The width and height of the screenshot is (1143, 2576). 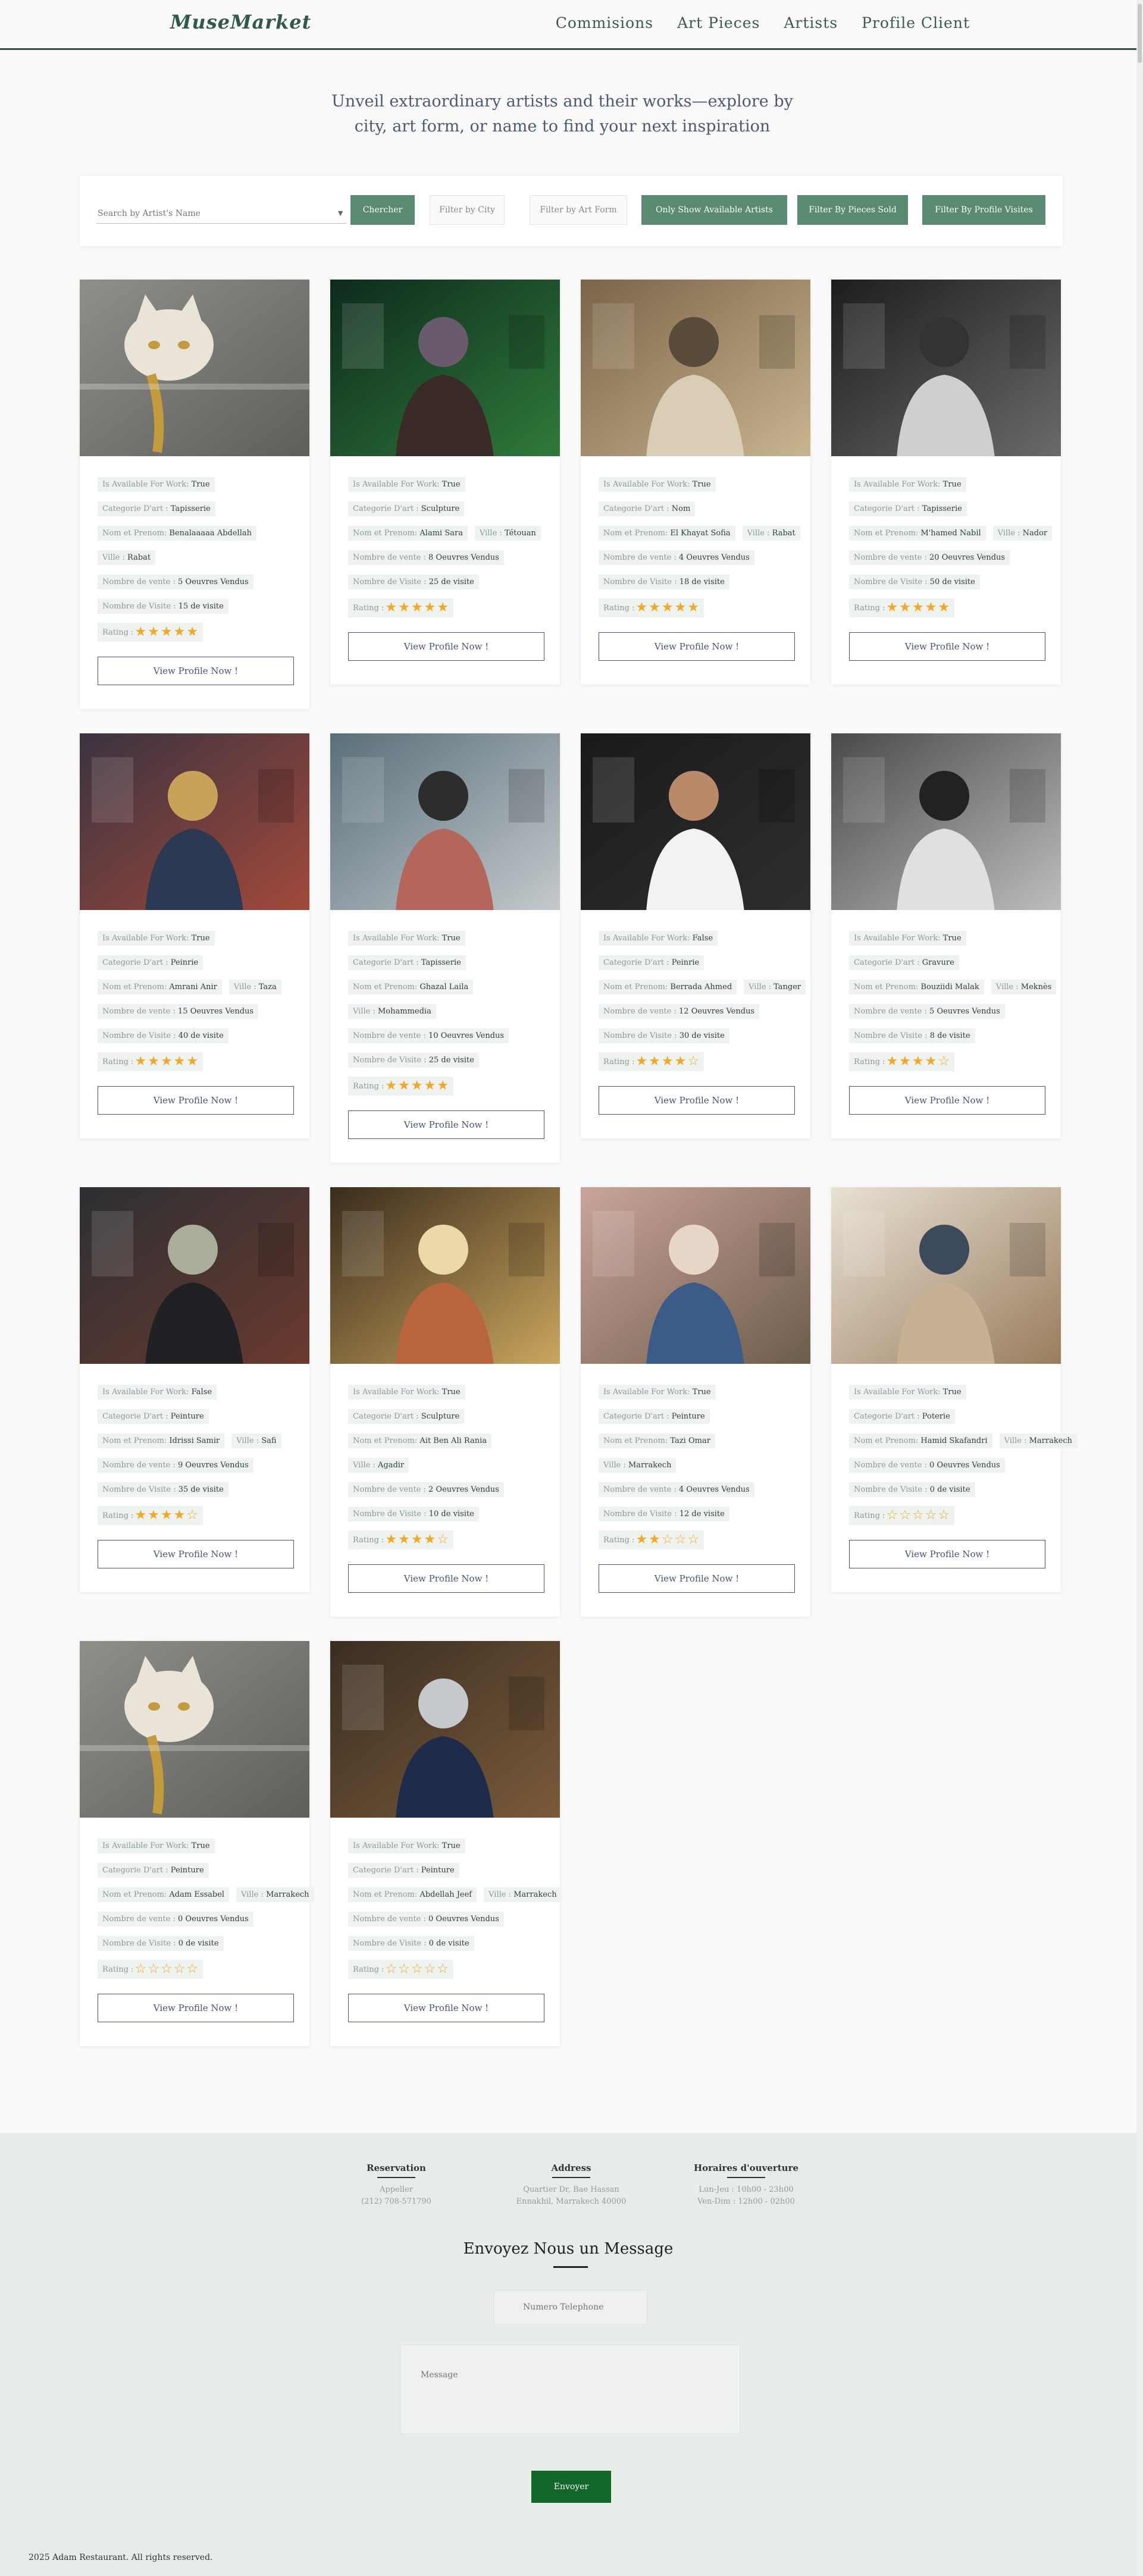 What do you see at coordinates (714, 210) in the screenshot?
I see `available-artists-button: Only Show Available Artists` at bounding box center [714, 210].